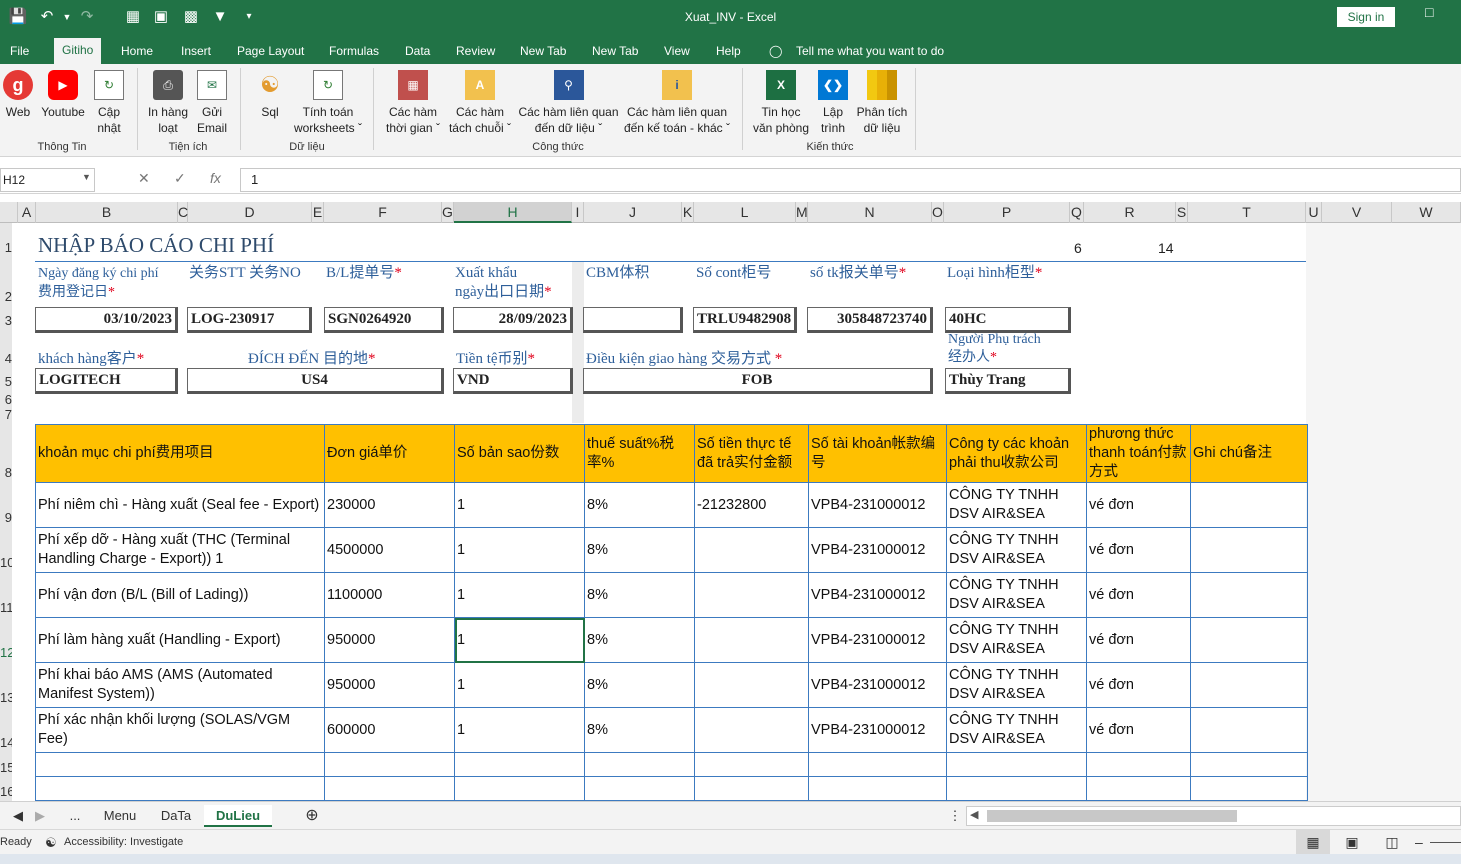  Describe the element at coordinates (137, 51) in the screenshot. I see `tab-home: Home` at that location.